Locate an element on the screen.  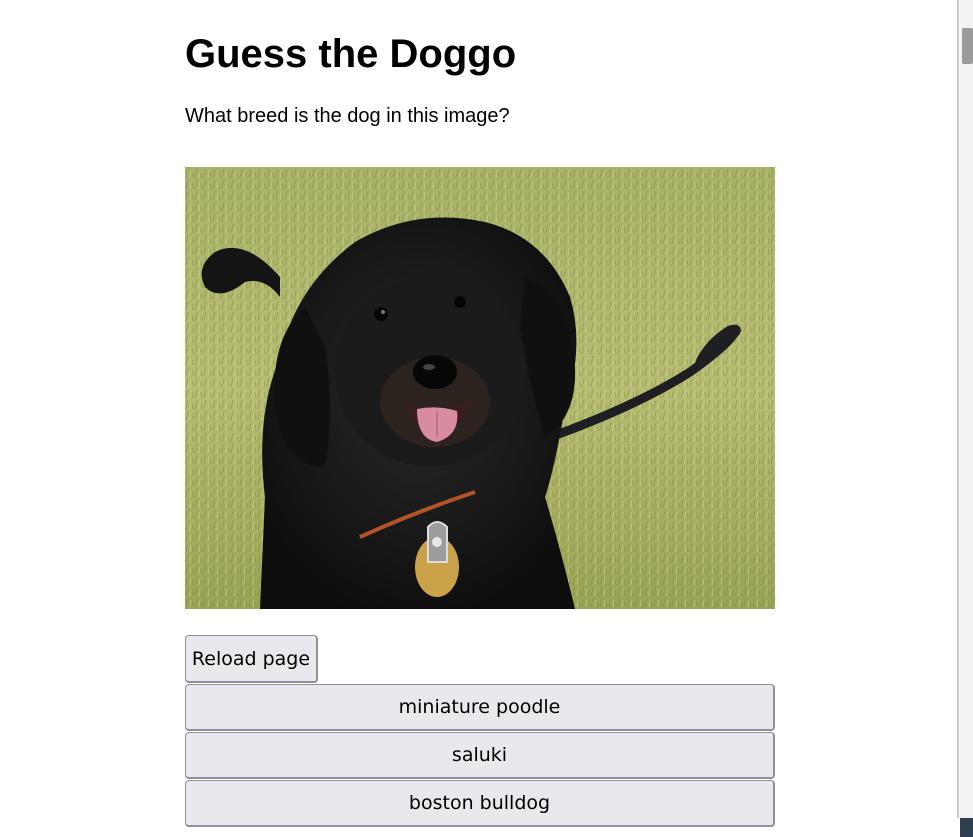
answer-button-saluki: saluki is located at coordinates (480, 755).